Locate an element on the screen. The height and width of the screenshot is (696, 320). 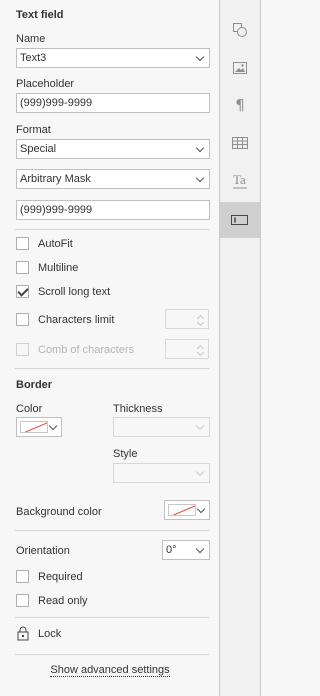
comb-of-characters-label: Comb of characters is located at coordinates (86, 350).